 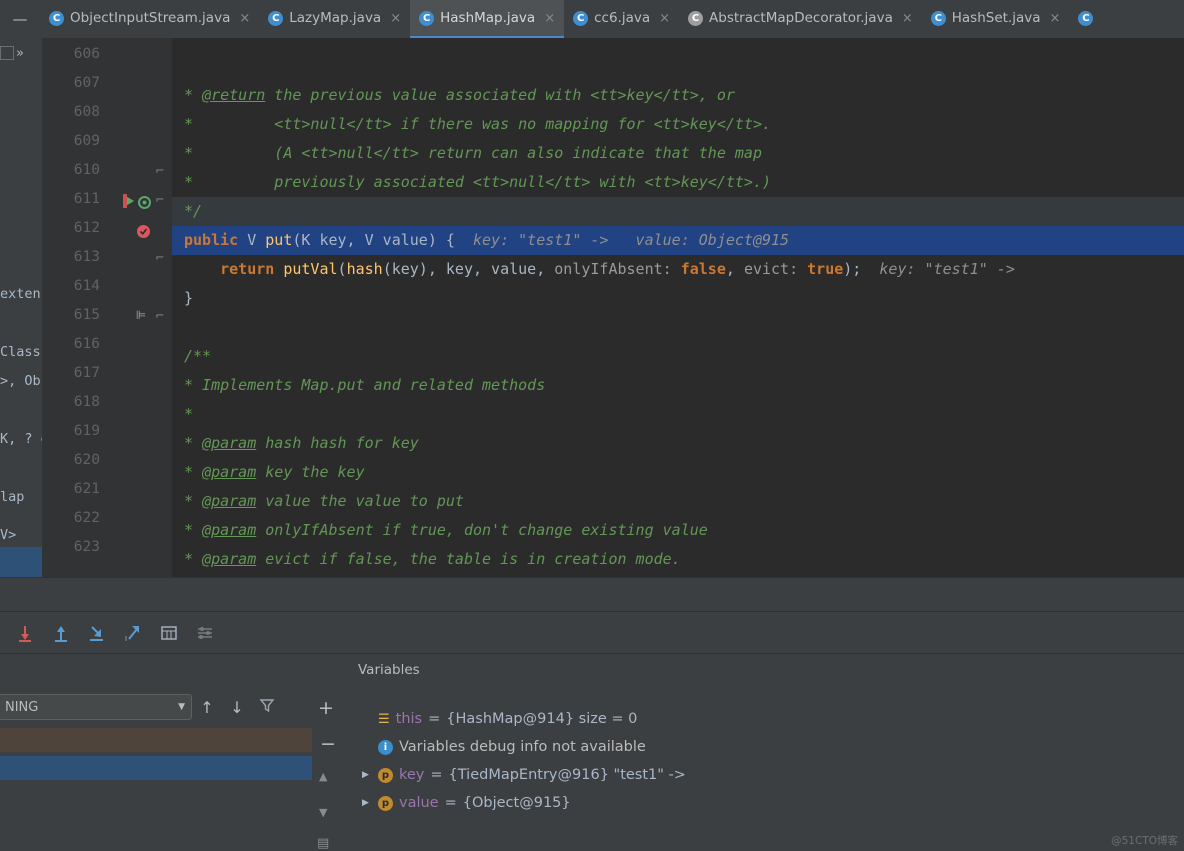 I want to click on chevron-down-icon: ▼, so click(x=181, y=707).